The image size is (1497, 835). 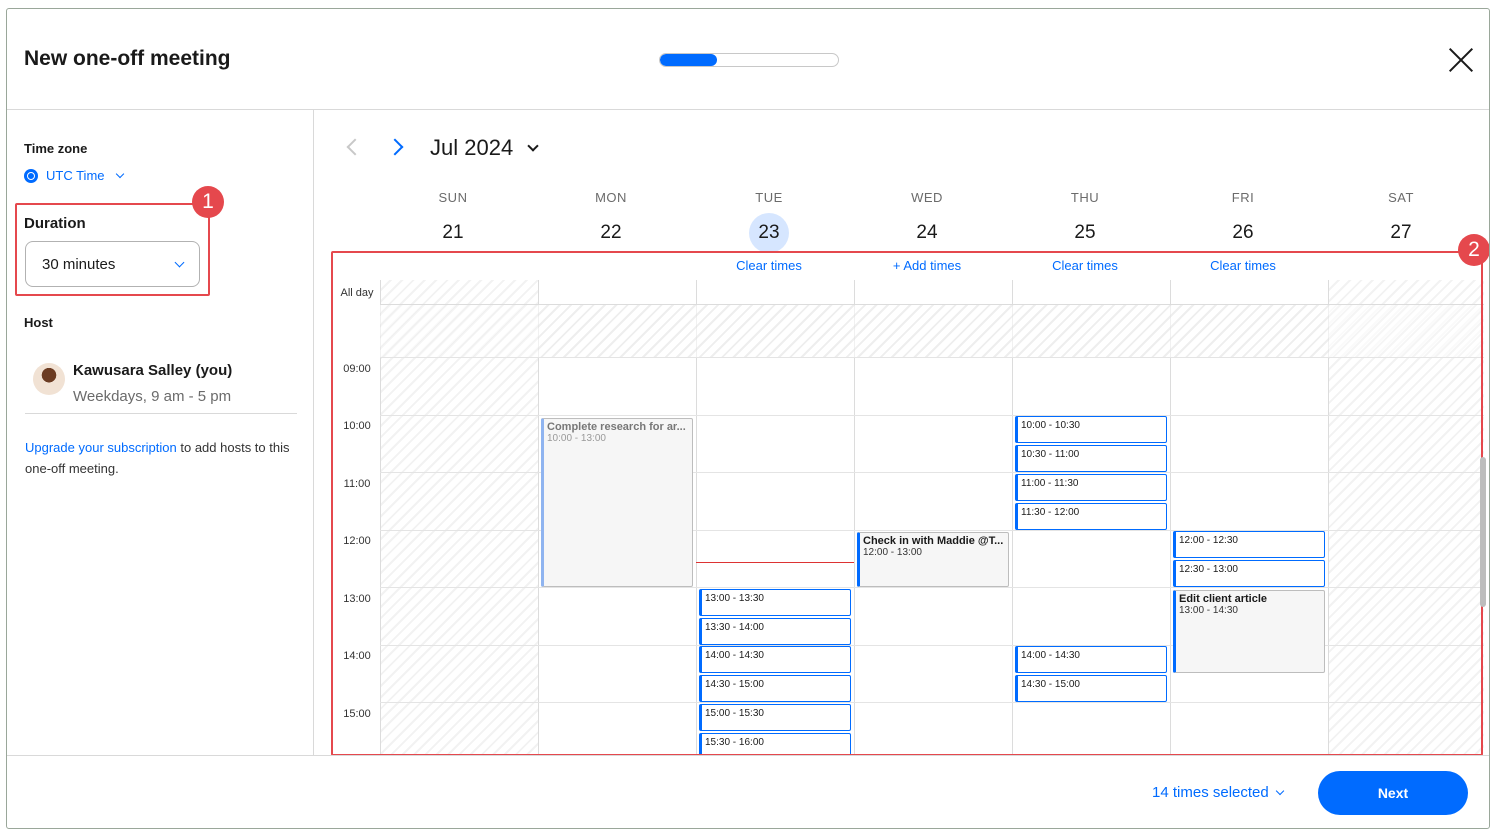 What do you see at coordinates (688, 60) in the screenshot?
I see `progress-fill` at bounding box center [688, 60].